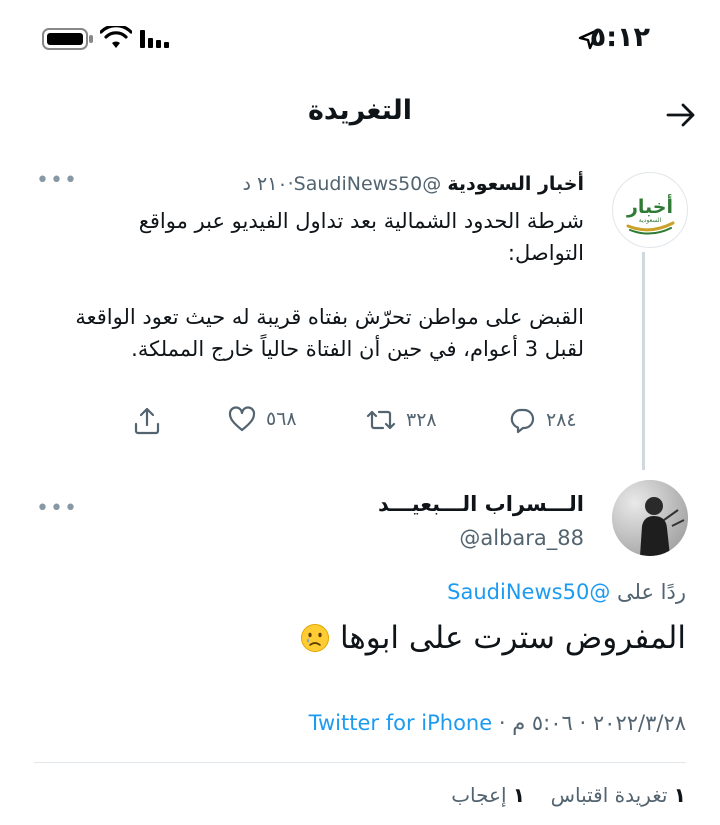 The image size is (720, 825). Describe the element at coordinates (619, 37) in the screenshot. I see `status-time: ٥:١٢` at that location.